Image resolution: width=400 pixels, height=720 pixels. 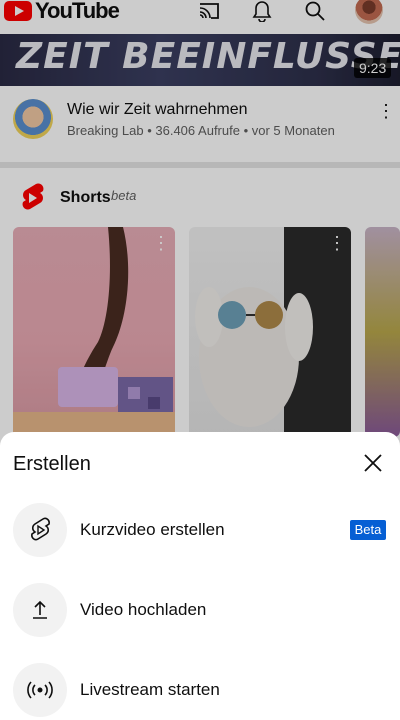 What do you see at coordinates (150, 689) in the screenshot?
I see `option-label: Livestream starten` at bounding box center [150, 689].